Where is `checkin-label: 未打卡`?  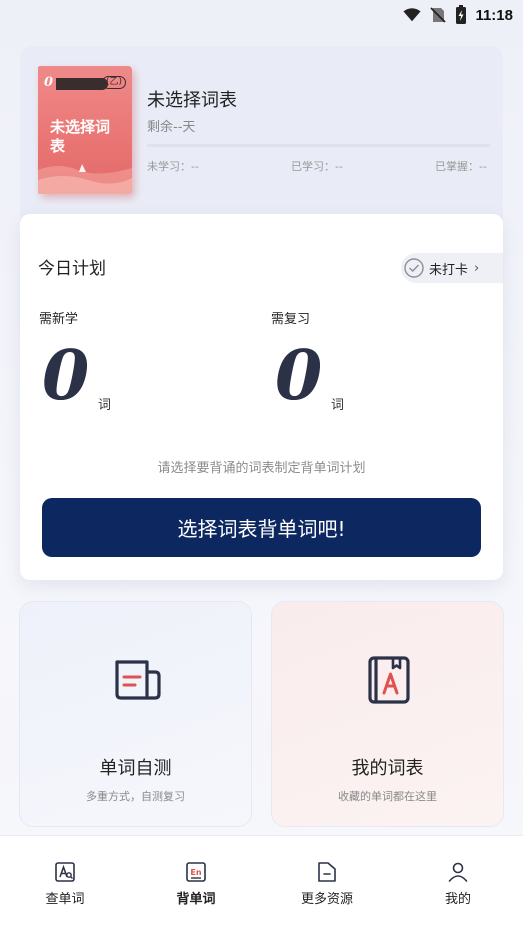 checkin-label: 未打卡 is located at coordinates (449, 270).